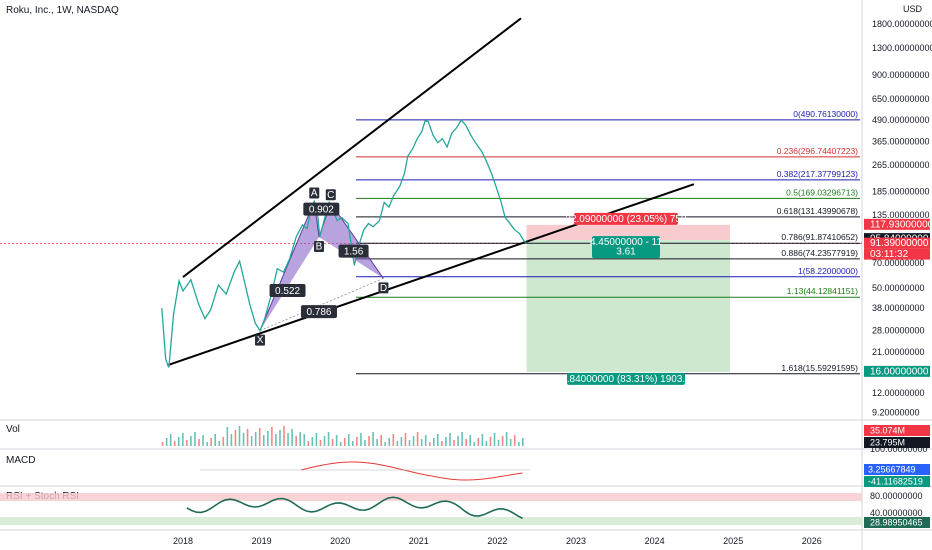  I want to click on time-axis-tick: 2021, so click(419, 541).